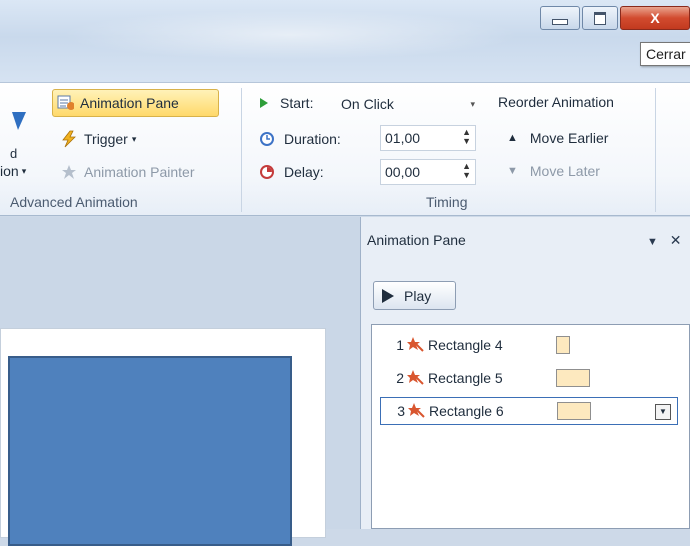 Image resolution: width=690 pixels, height=546 pixels. I want to click on close-icon: X, so click(655, 18).